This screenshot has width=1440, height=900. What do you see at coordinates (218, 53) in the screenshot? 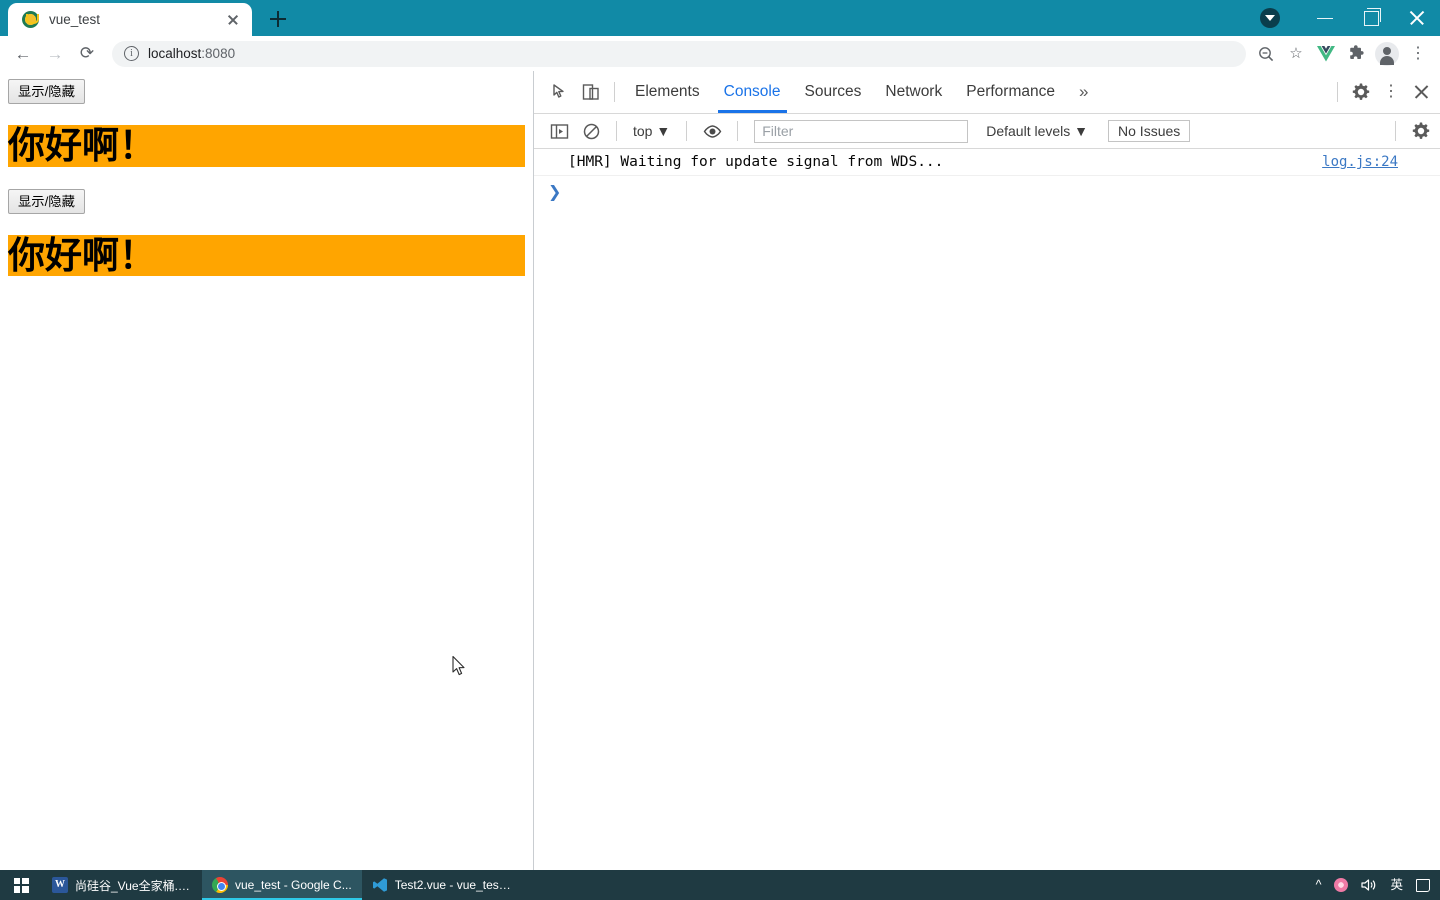
I see `url-port: :8080` at bounding box center [218, 53].